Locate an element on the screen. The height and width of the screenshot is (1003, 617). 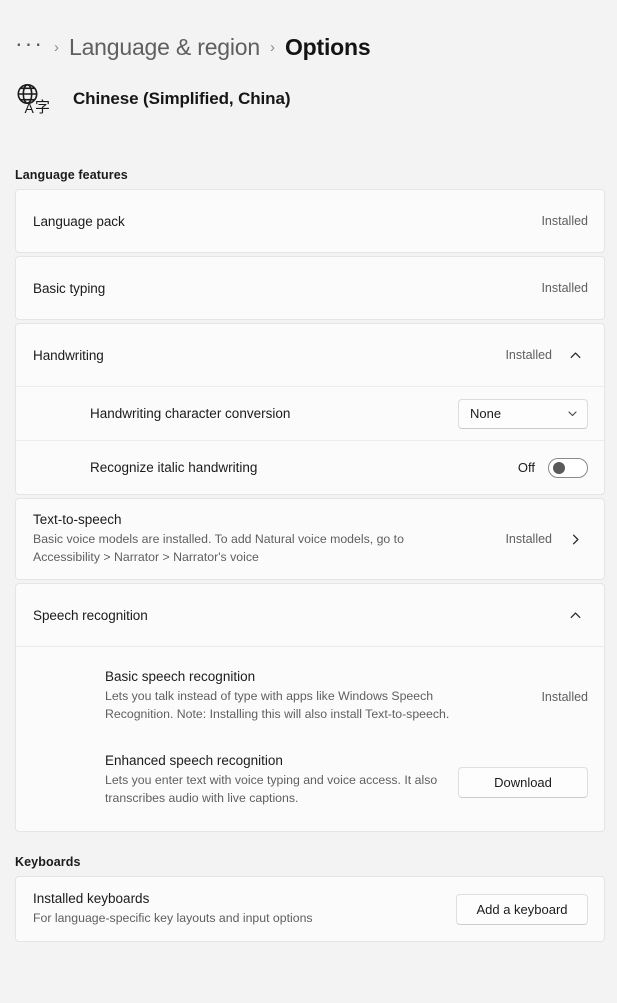
section-title-language-features: Language features is located at coordinates (71, 175).